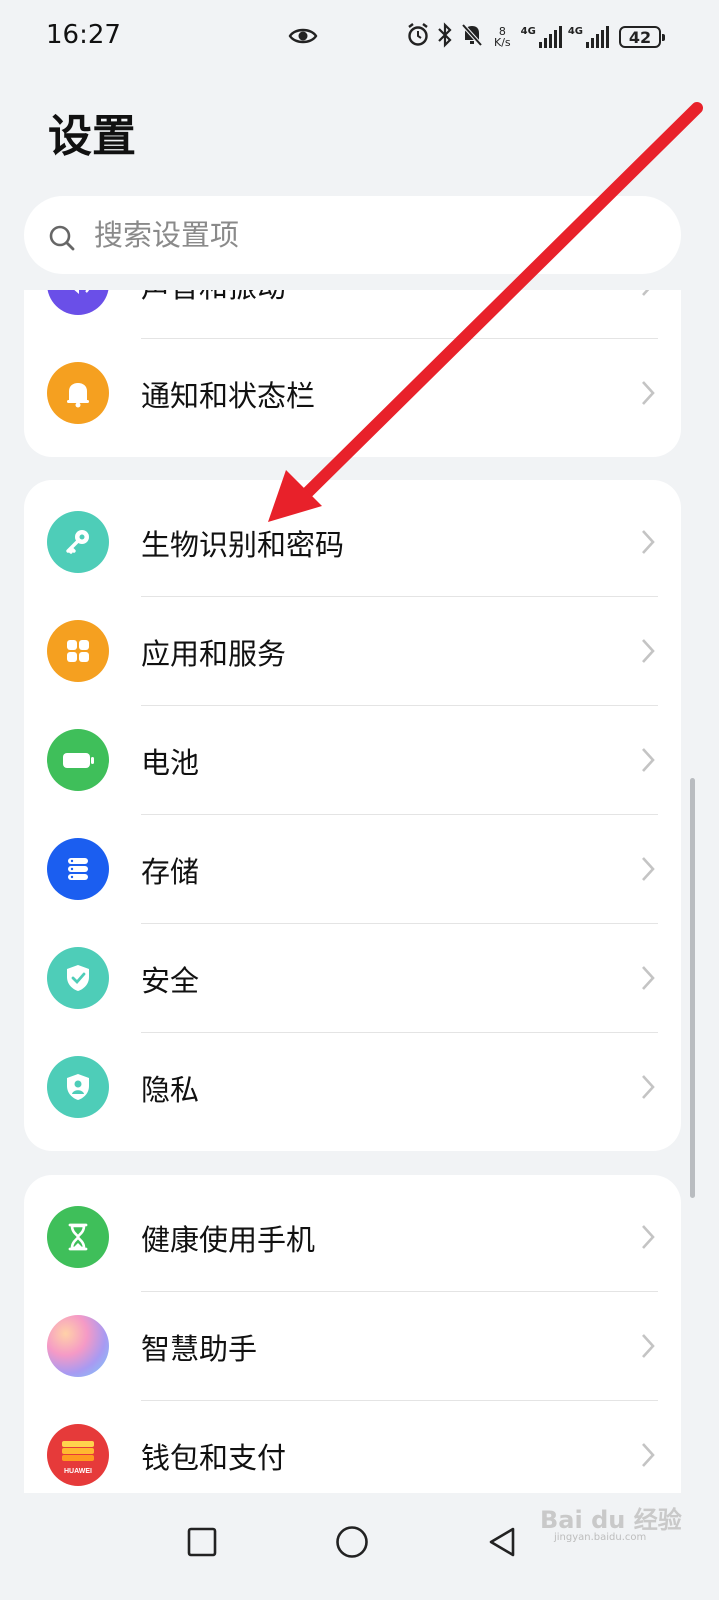  Describe the element at coordinates (170, 872) in the screenshot. I see `settings-item-label: 存储` at that location.